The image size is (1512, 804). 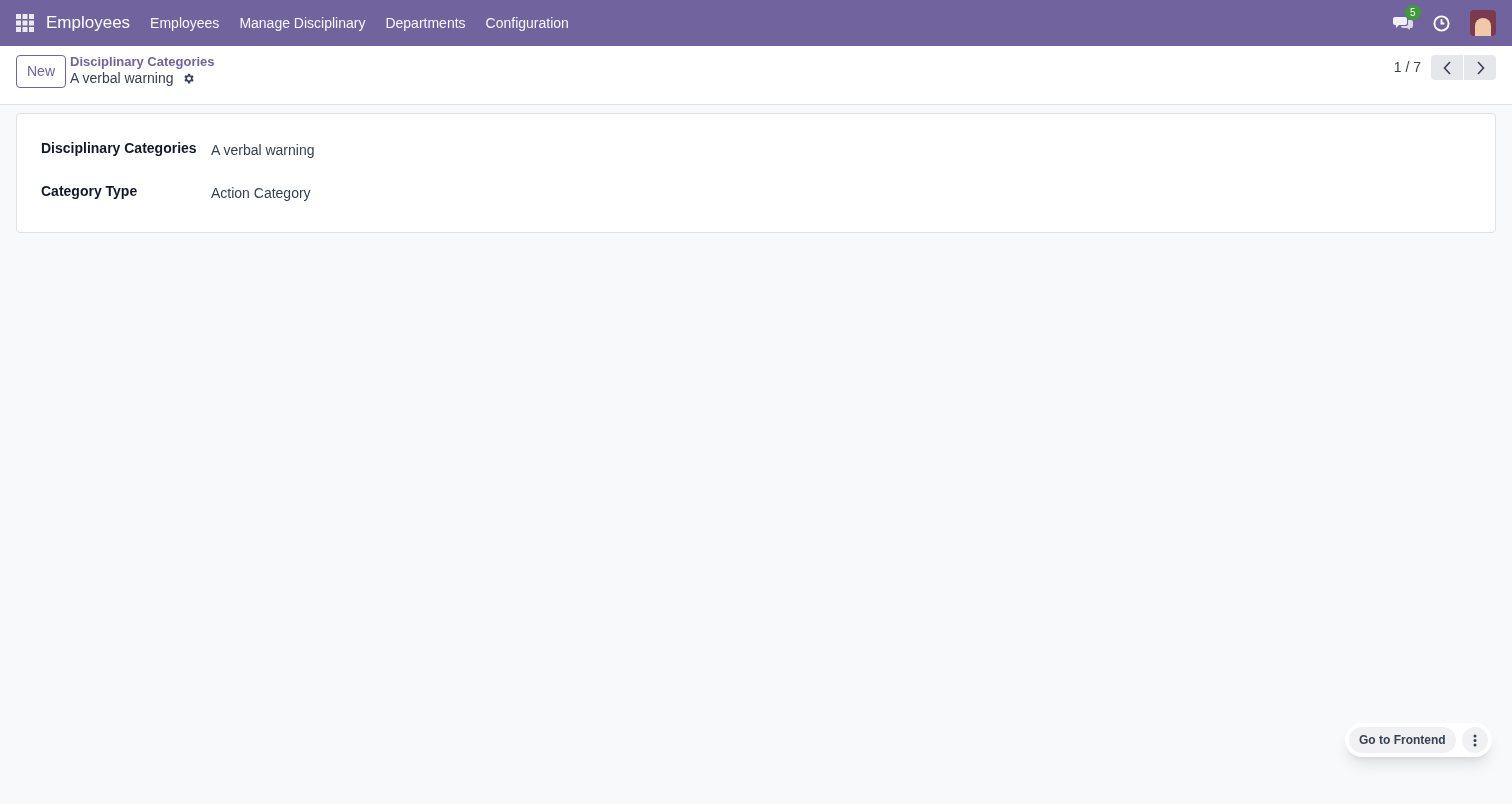 I want to click on chevron-right-icon, so click(x=1480, y=67).